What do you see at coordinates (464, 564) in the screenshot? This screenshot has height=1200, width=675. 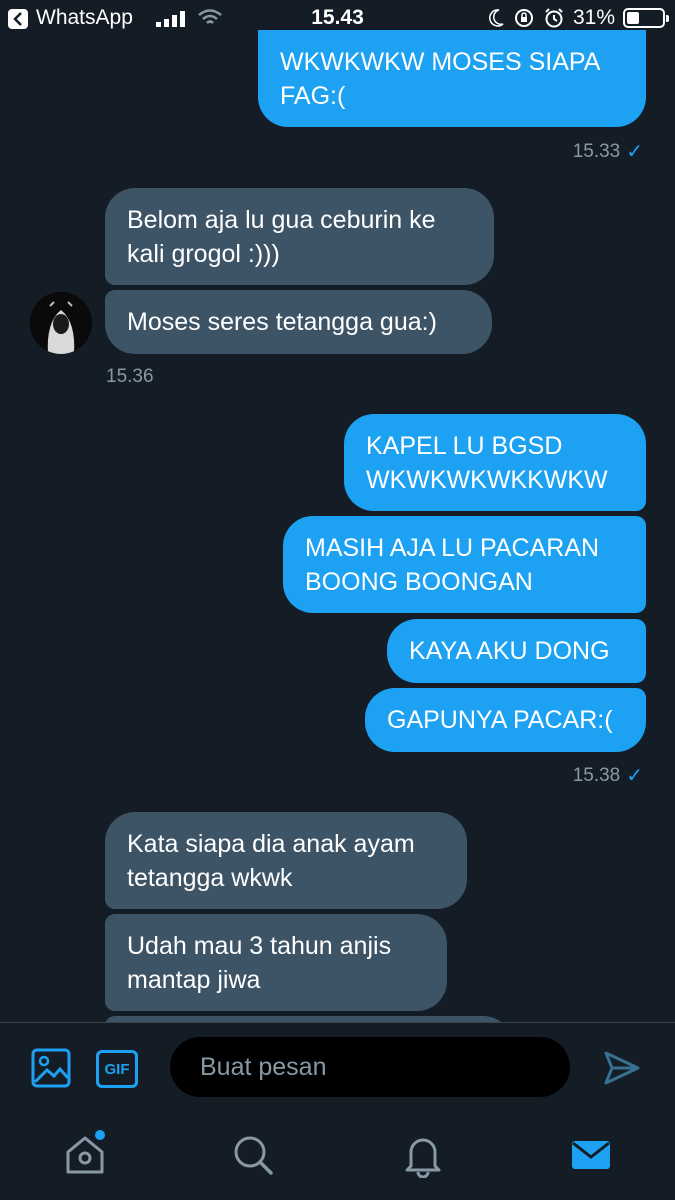 I see `message-bubble-outgoing: MASIH AJA LU PACARAN BOONG BOONGAN` at bounding box center [464, 564].